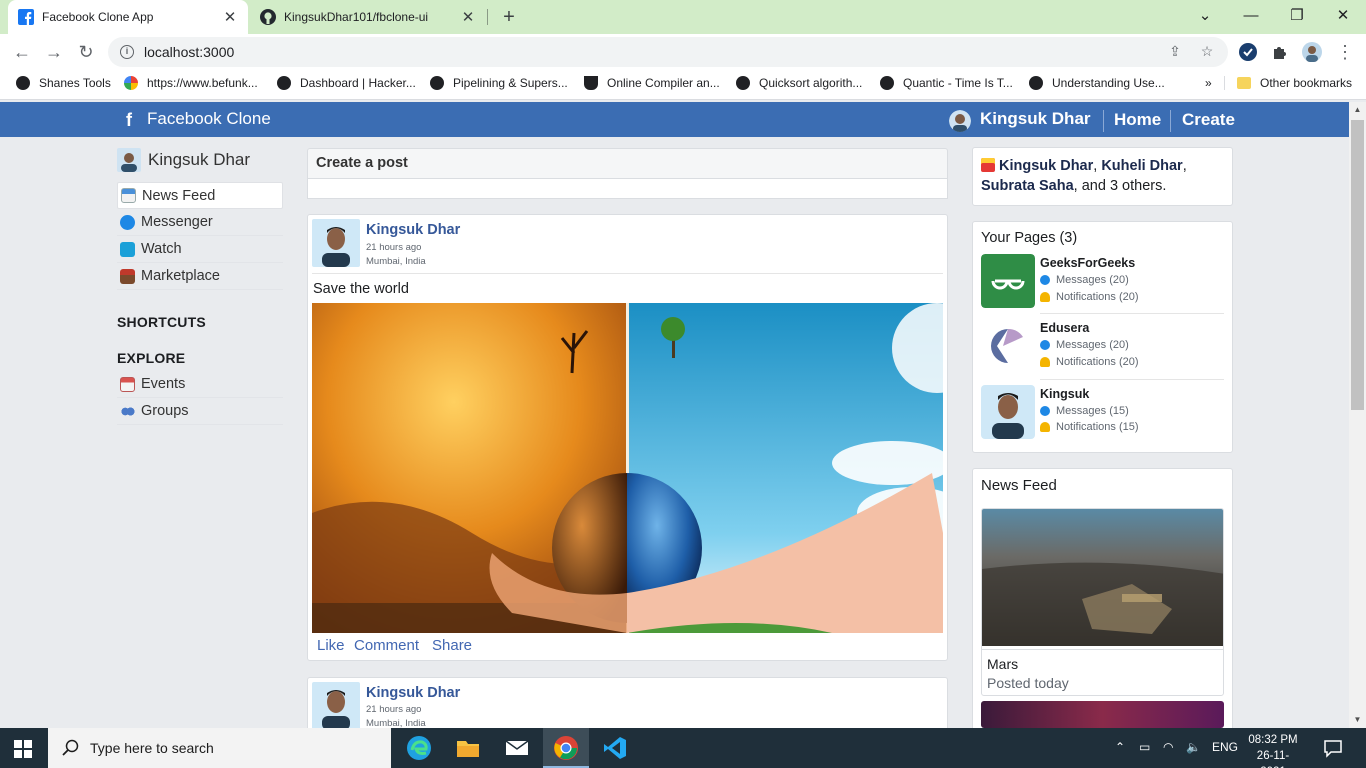 This screenshot has height=768, width=1366. I want to click on sidebar-profile: Kingsuk Dhar, so click(200, 160).